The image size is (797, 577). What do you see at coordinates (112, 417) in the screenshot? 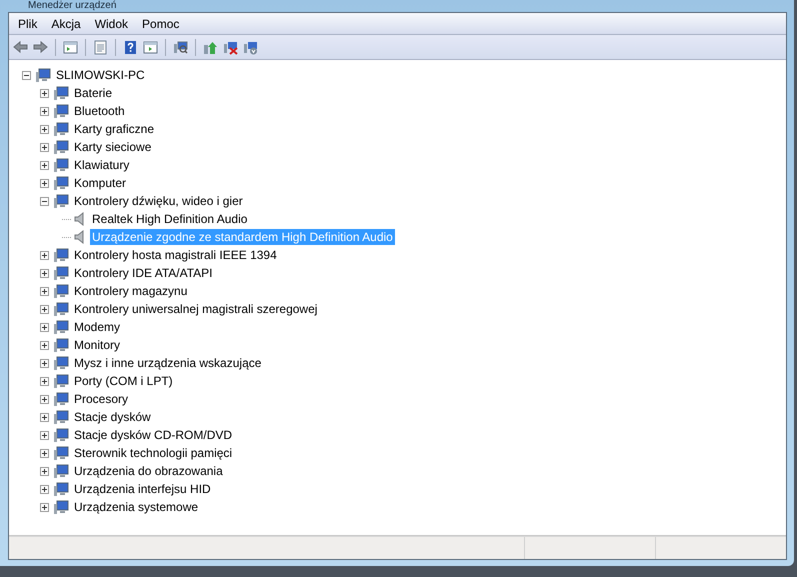
I see `tree-item: Stacje dysków` at bounding box center [112, 417].